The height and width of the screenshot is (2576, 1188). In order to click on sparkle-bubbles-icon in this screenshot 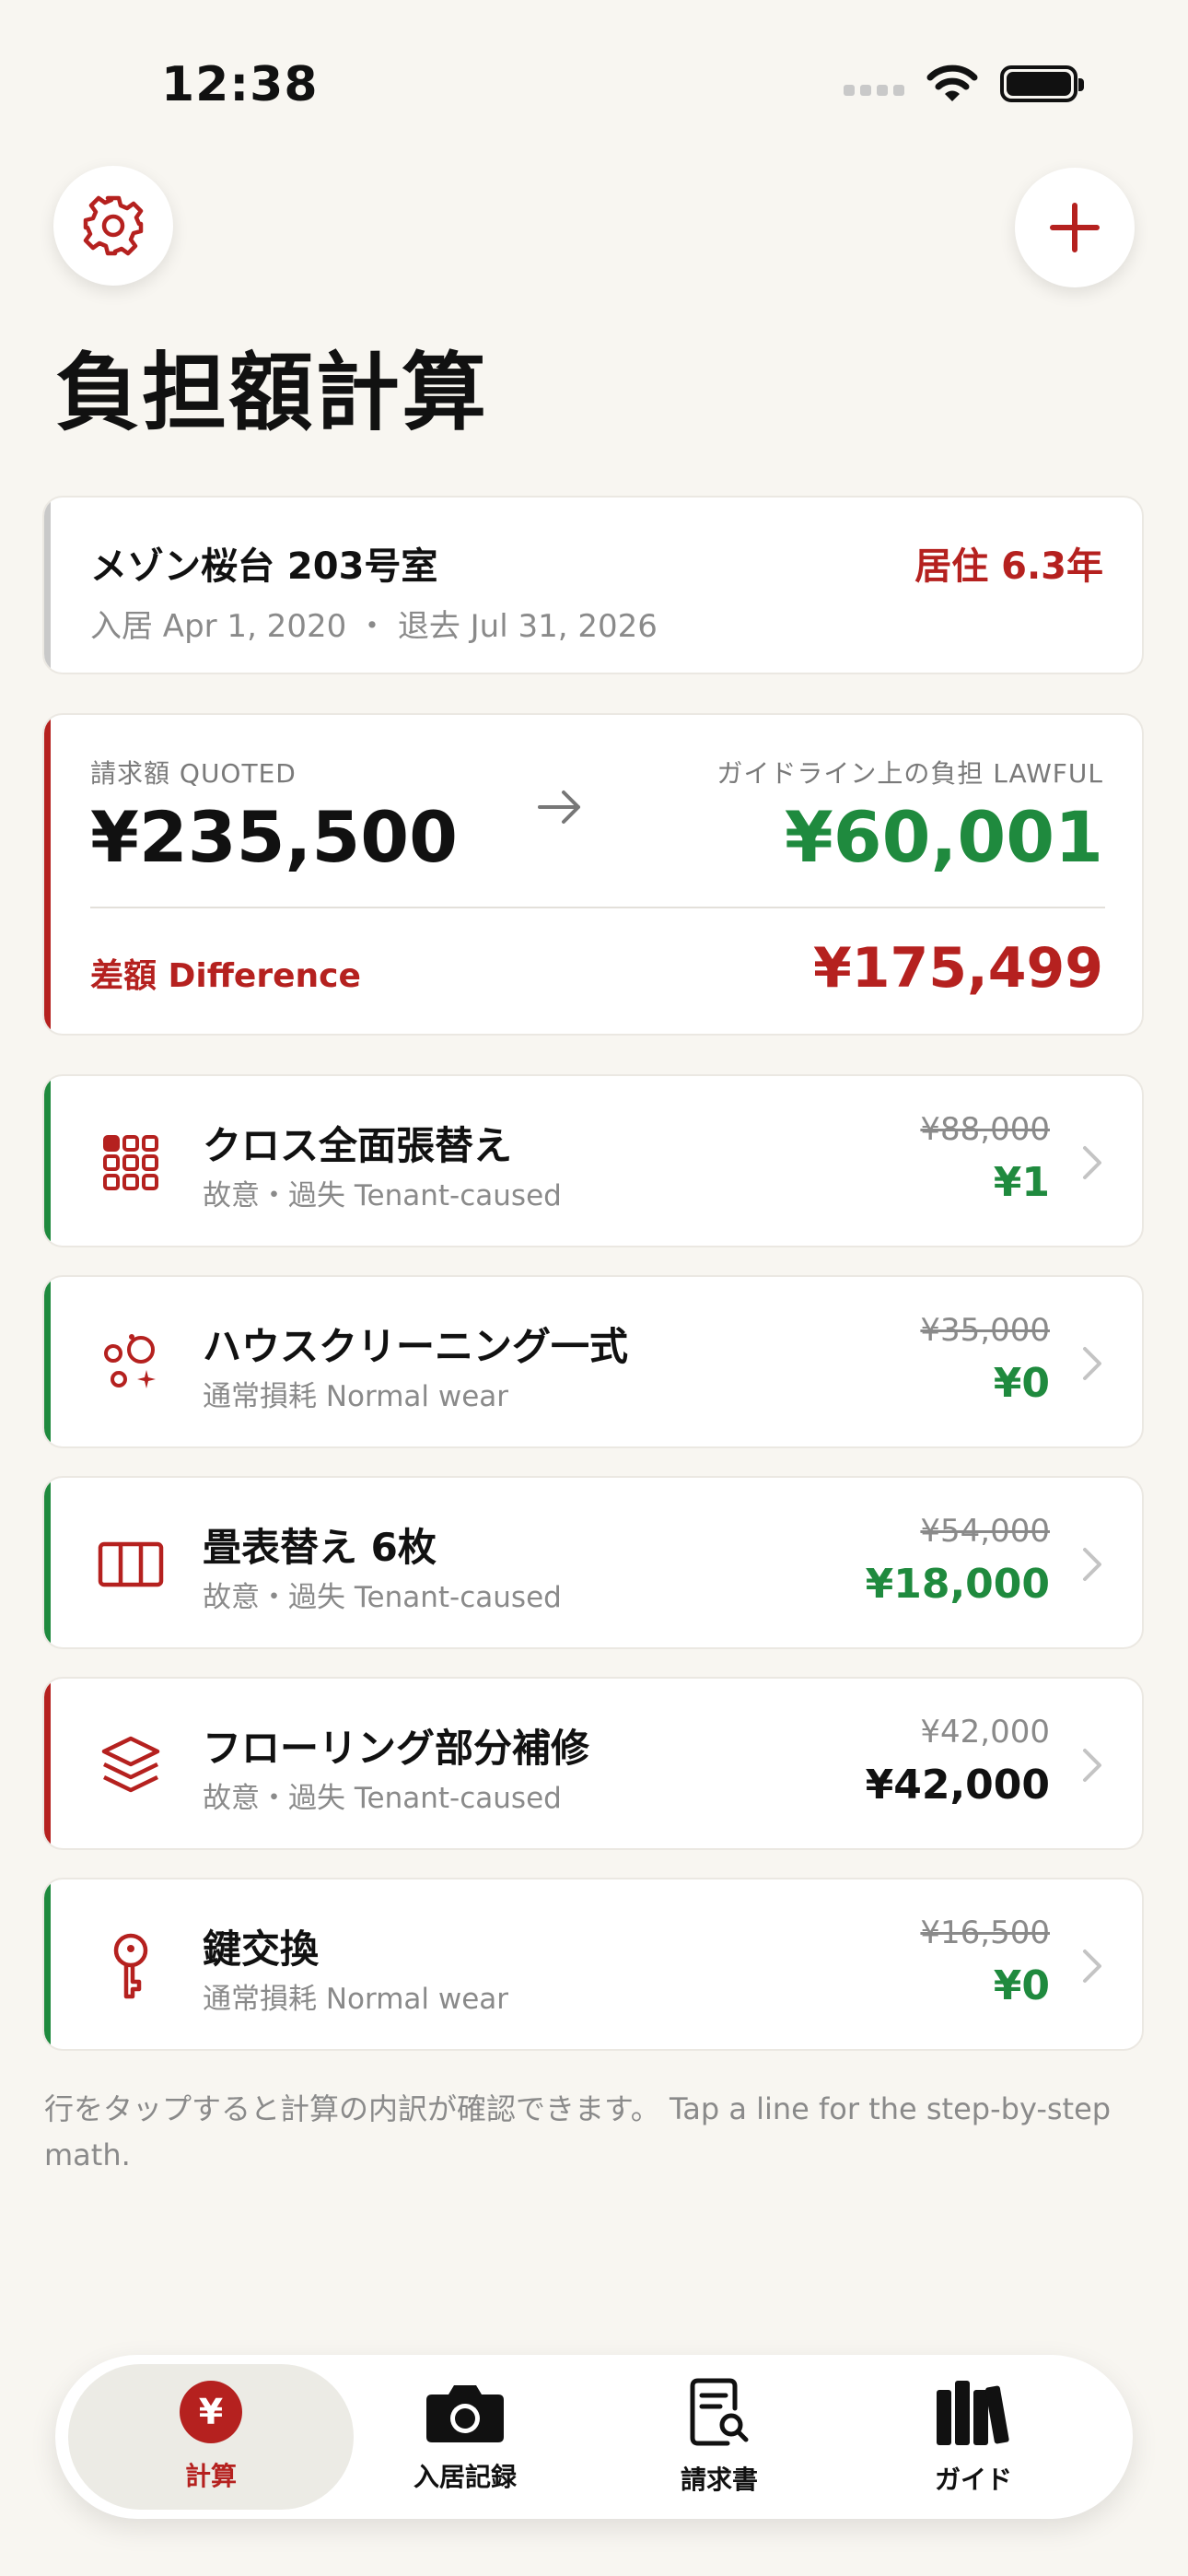, I will do `click(131, 1363)`.